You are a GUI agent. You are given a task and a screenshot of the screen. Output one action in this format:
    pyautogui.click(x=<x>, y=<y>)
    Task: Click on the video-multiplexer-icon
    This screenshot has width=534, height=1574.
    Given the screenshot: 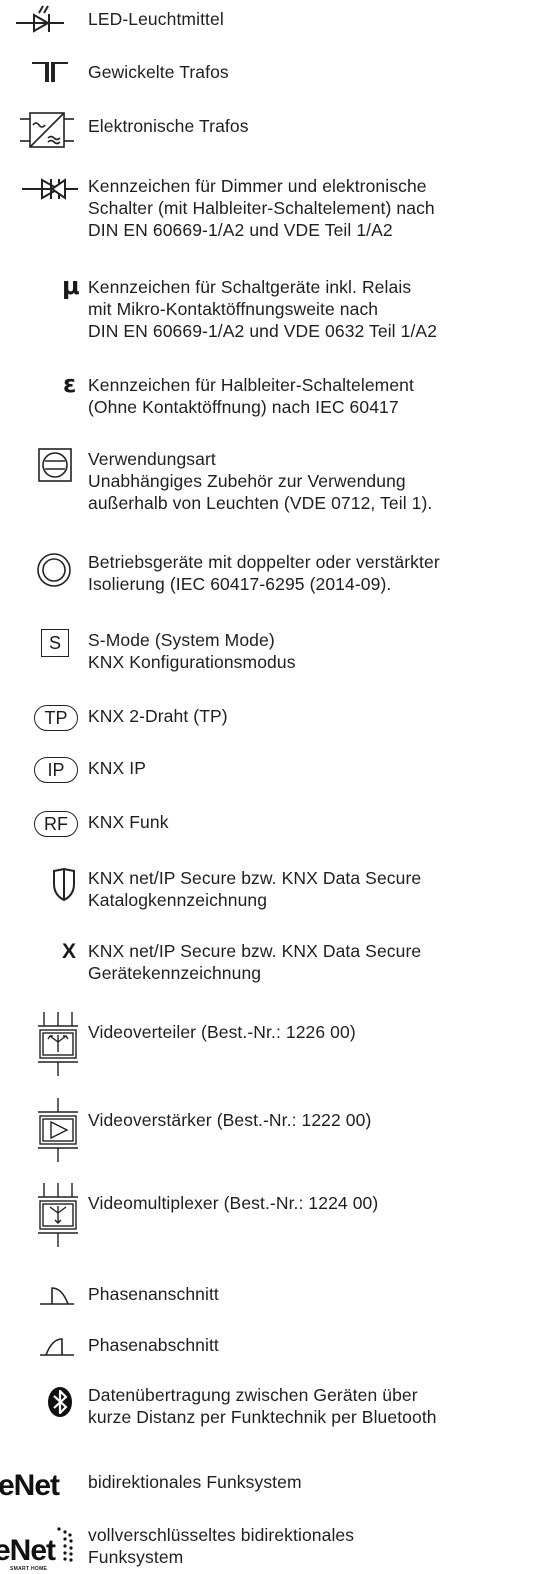 What is the action you would take?
    pyautogui.click(x=58, y=1223)
    